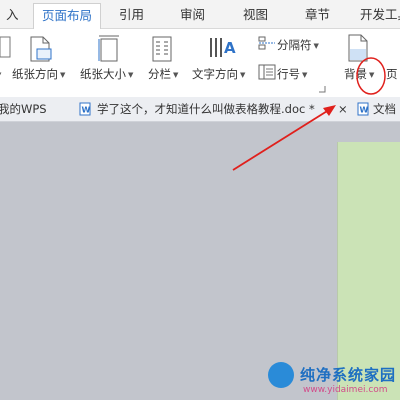  Describe the element at coordinates (329, 110) in the screenshot. I see `pointer-arrowhead` at that location.